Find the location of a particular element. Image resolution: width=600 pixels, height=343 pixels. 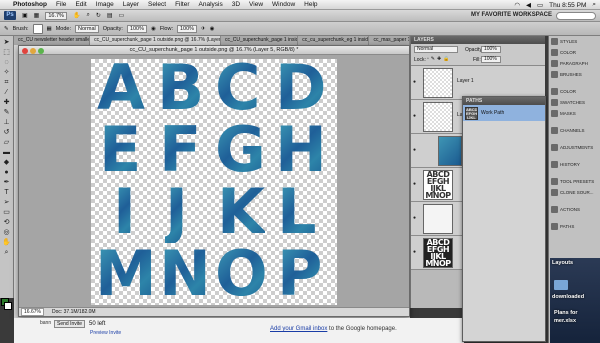

menu-select: Select is located at coordinates (157, 4).